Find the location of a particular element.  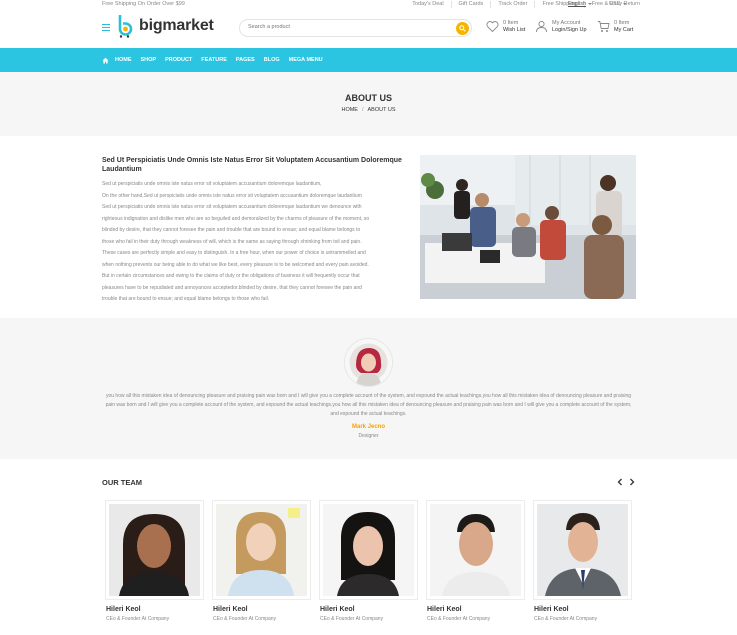

home-icon is located at coordinates (105, 60).